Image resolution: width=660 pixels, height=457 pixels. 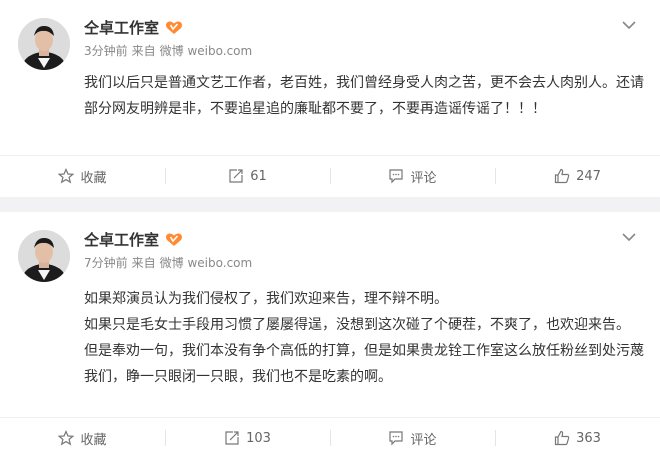 I want to click on post-meta: 3分钟前 来自 微博 weibo.com, so click(x=168, y=50).